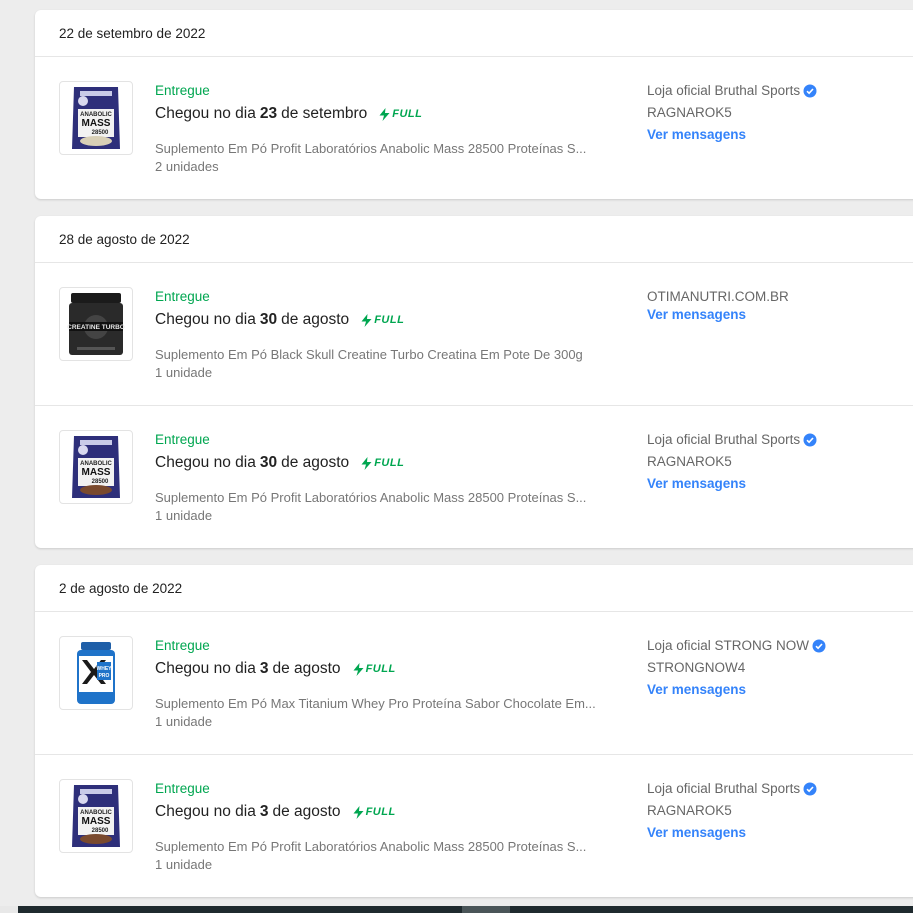  I want to click on whey-pro-jar-image: WHEY PRO, so click(96, 673).